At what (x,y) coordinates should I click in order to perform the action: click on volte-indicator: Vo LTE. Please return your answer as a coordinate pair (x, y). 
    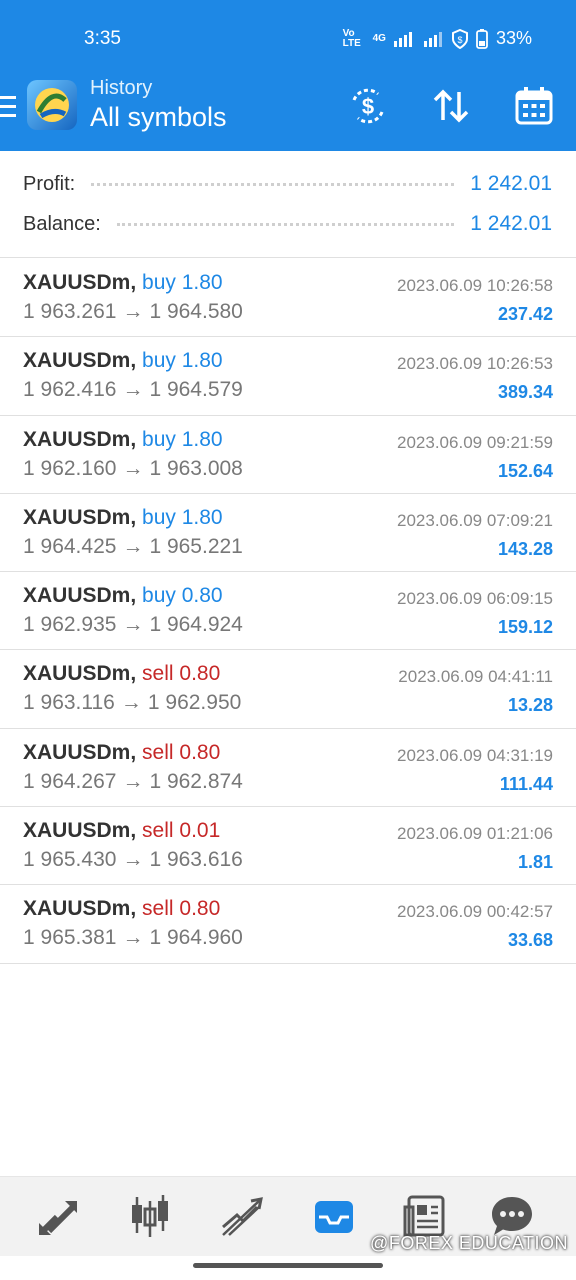
    Looking at the image, I should click on (351, 38).